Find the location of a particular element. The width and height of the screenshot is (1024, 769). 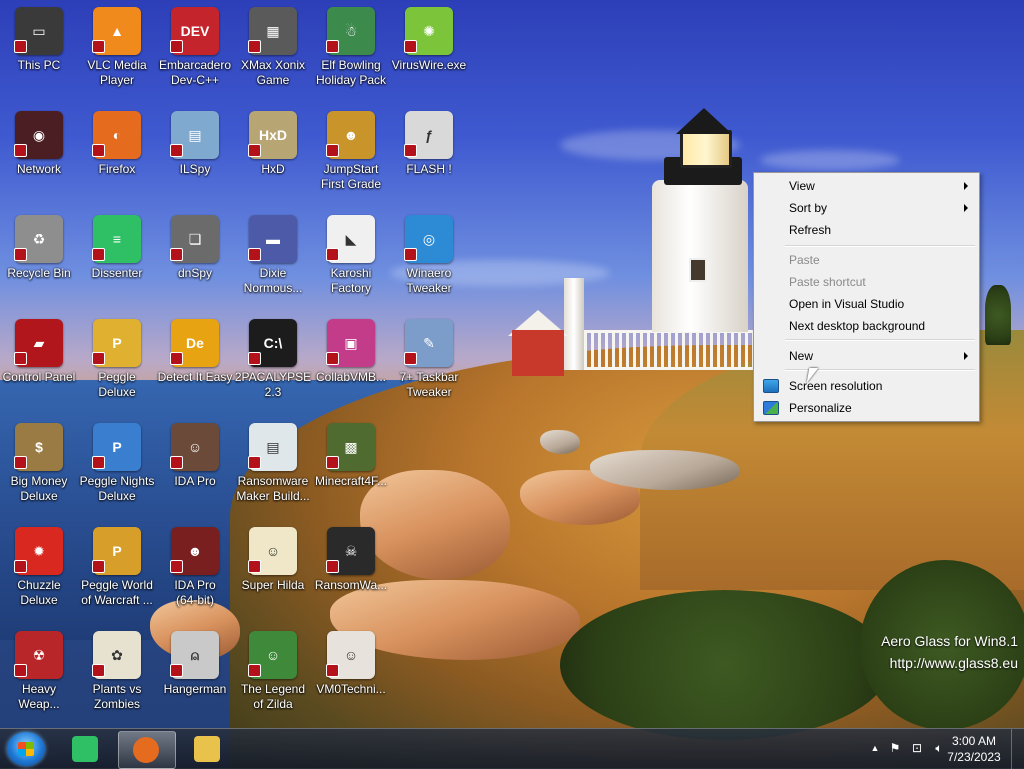

desktop-icon: De Detect It Easy is located at coordinates (195, 362).